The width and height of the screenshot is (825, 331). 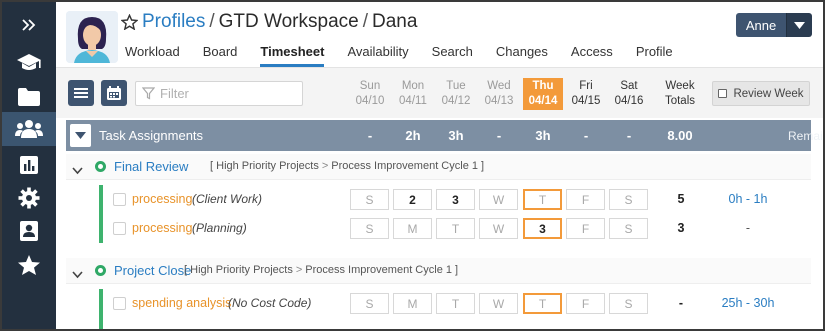 I want to click on task-week-total: 5, so click(x=681, y=199).